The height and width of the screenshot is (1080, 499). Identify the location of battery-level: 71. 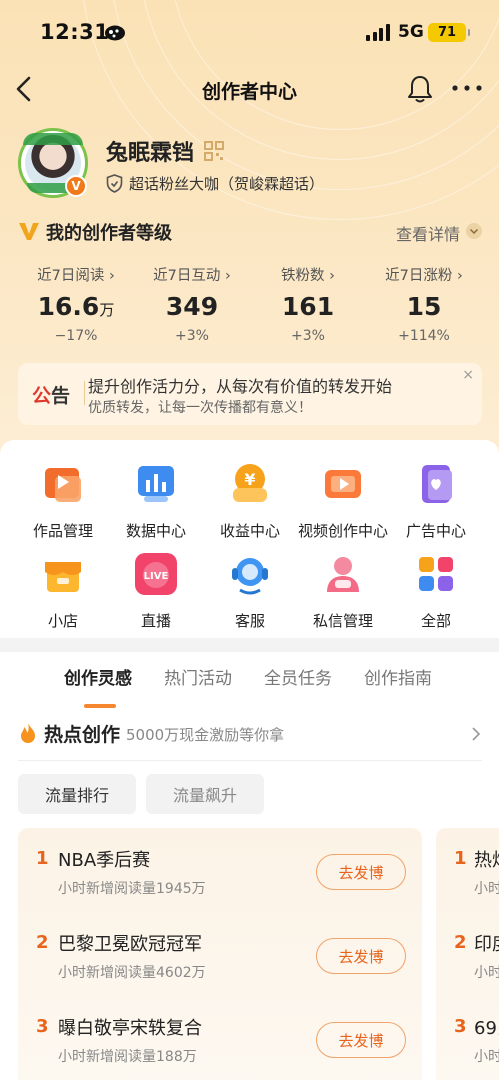
(447, 32).